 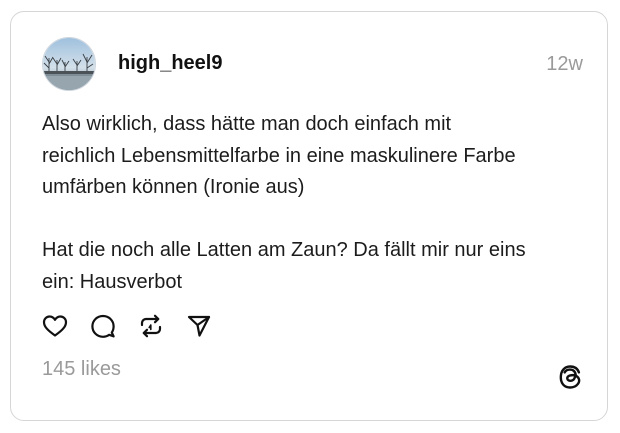 I want to click on repost-button, so click(x=151, y=326).